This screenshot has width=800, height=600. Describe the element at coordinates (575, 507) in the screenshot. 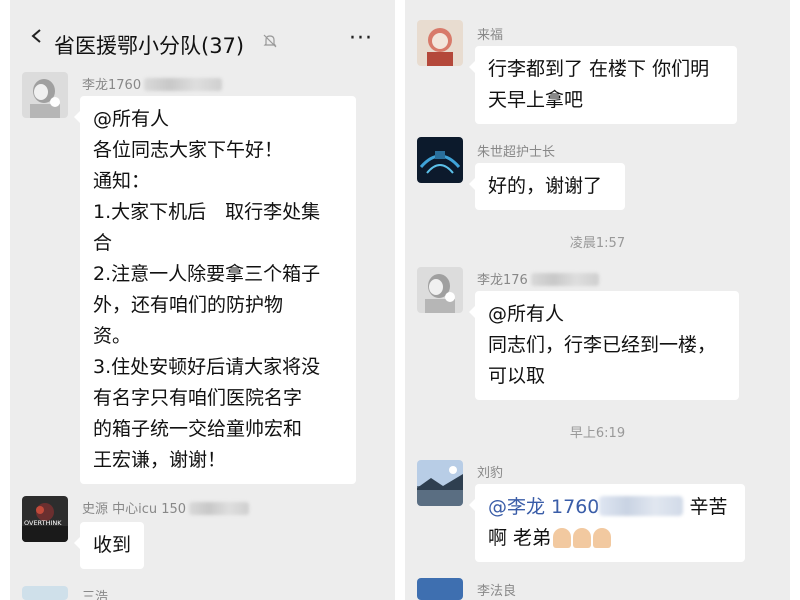

I see `mention-number: 1760` at that location.